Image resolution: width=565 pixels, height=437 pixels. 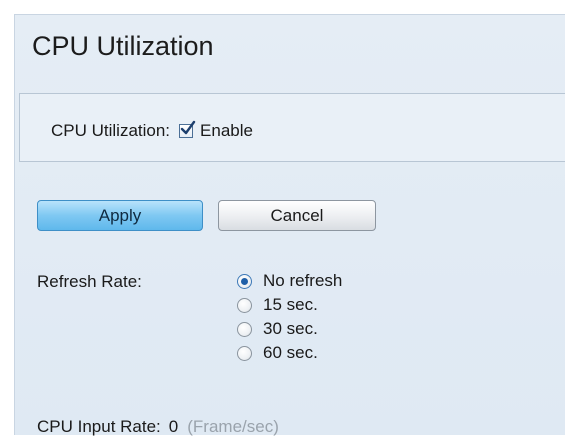 I want to click on apply-button: Apply, so click(x=120, y=215).